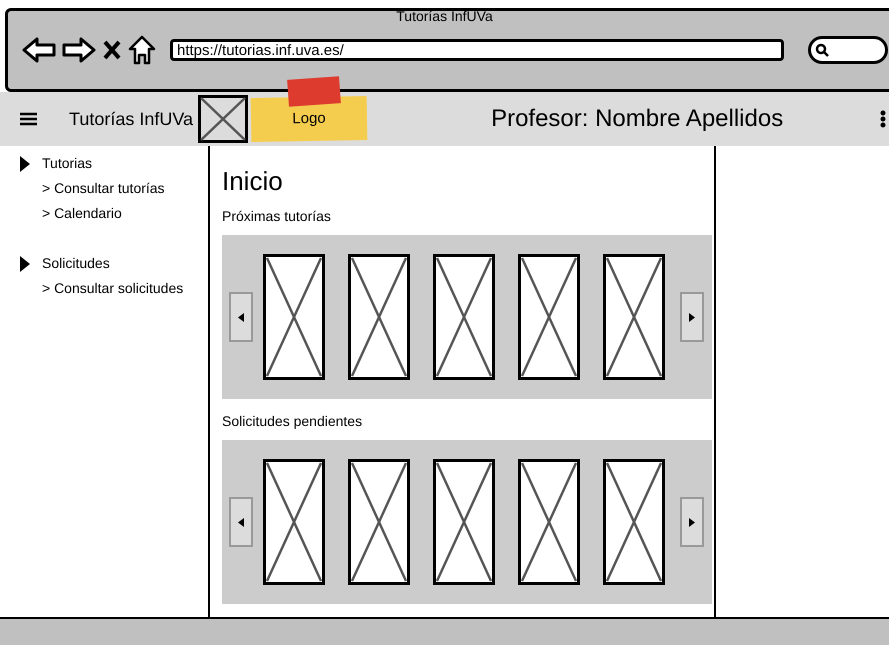 The height and width of the screenshot is (645, 889). Describe the element at coordinates (822, 50) in the screenshot. I see `search-icon` at that location.